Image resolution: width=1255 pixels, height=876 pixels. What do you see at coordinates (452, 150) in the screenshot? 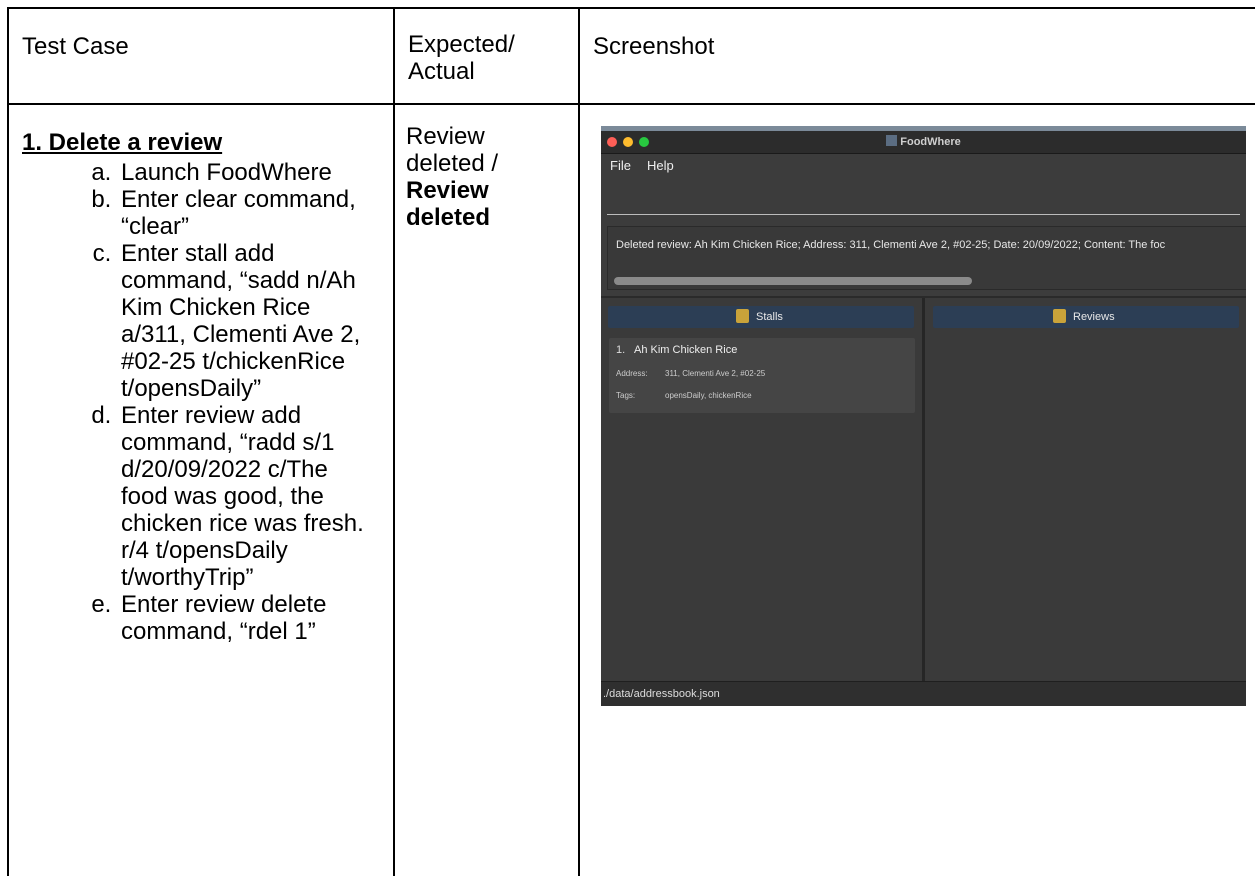
I see `expected-result: Review deleted /` at bounding box center [452, 150].